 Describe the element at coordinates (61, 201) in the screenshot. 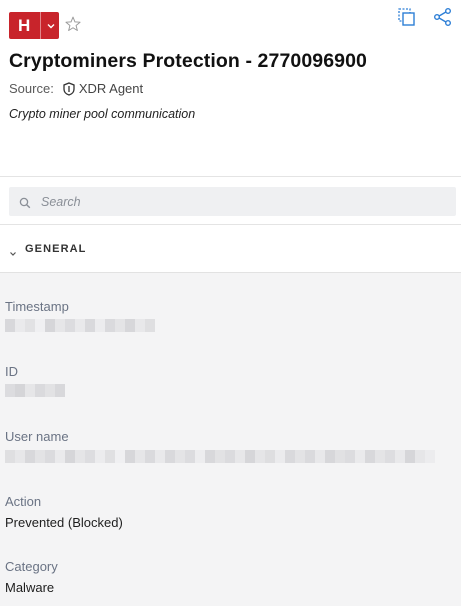

I see `search-placeholder: Search` at that location.